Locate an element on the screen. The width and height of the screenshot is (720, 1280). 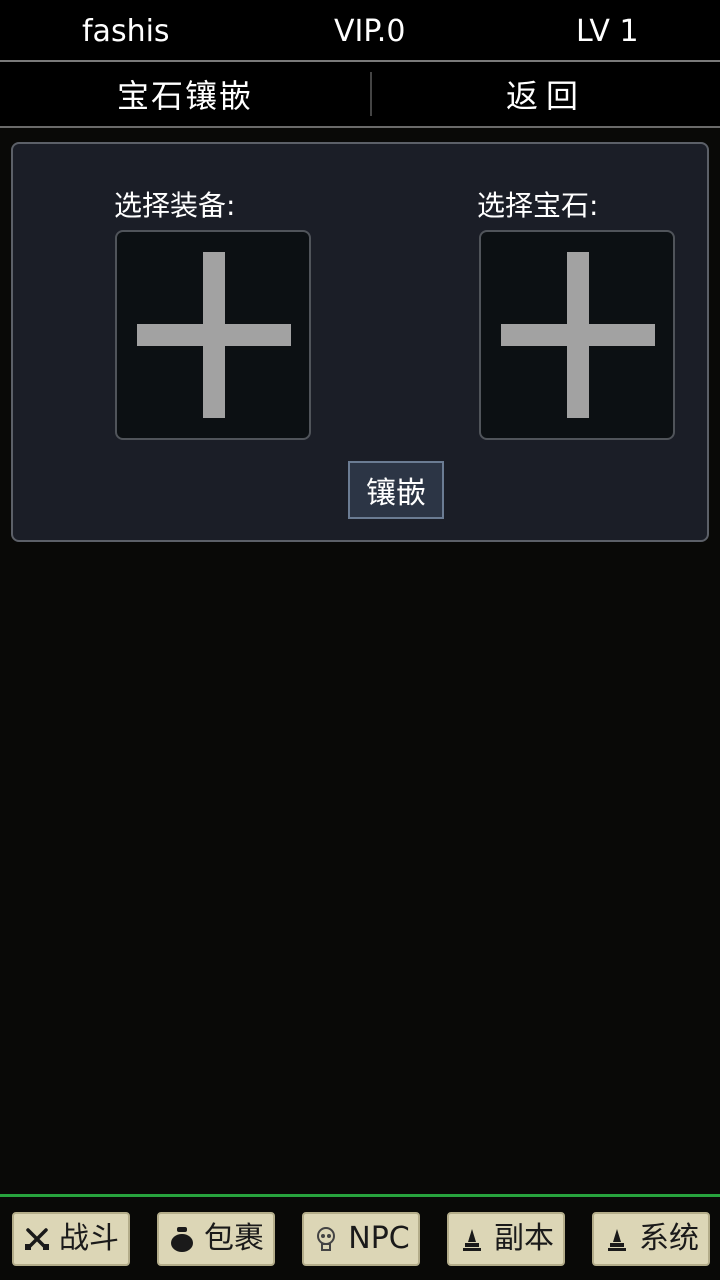
nav-dungeon-button: 副本 is located at coordinates (506, 1239).